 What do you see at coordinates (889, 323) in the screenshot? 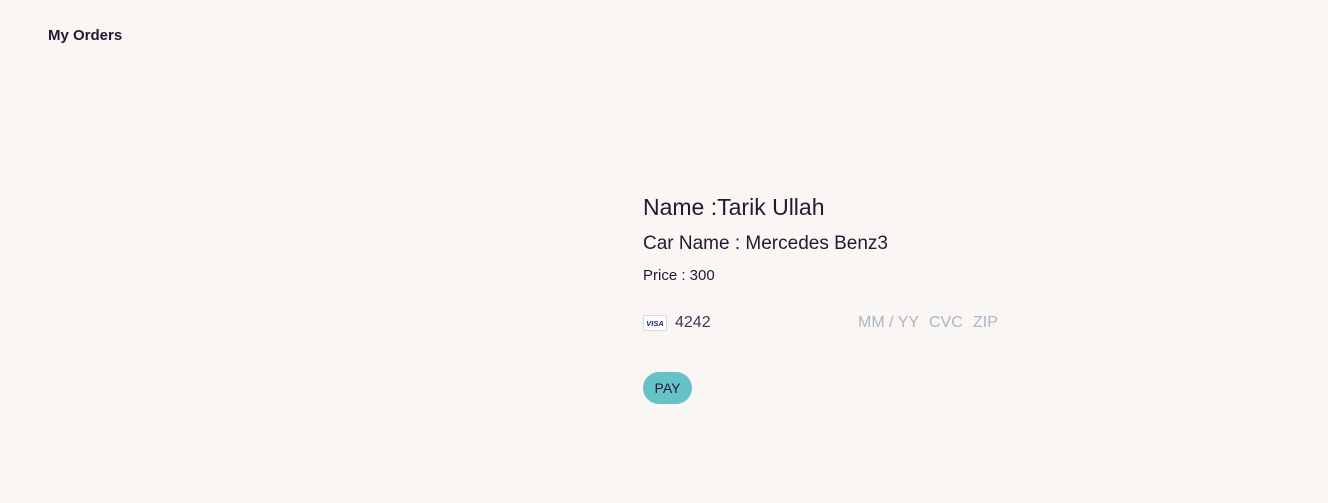
I see `expiry-input` at bounding box center [889, 323].